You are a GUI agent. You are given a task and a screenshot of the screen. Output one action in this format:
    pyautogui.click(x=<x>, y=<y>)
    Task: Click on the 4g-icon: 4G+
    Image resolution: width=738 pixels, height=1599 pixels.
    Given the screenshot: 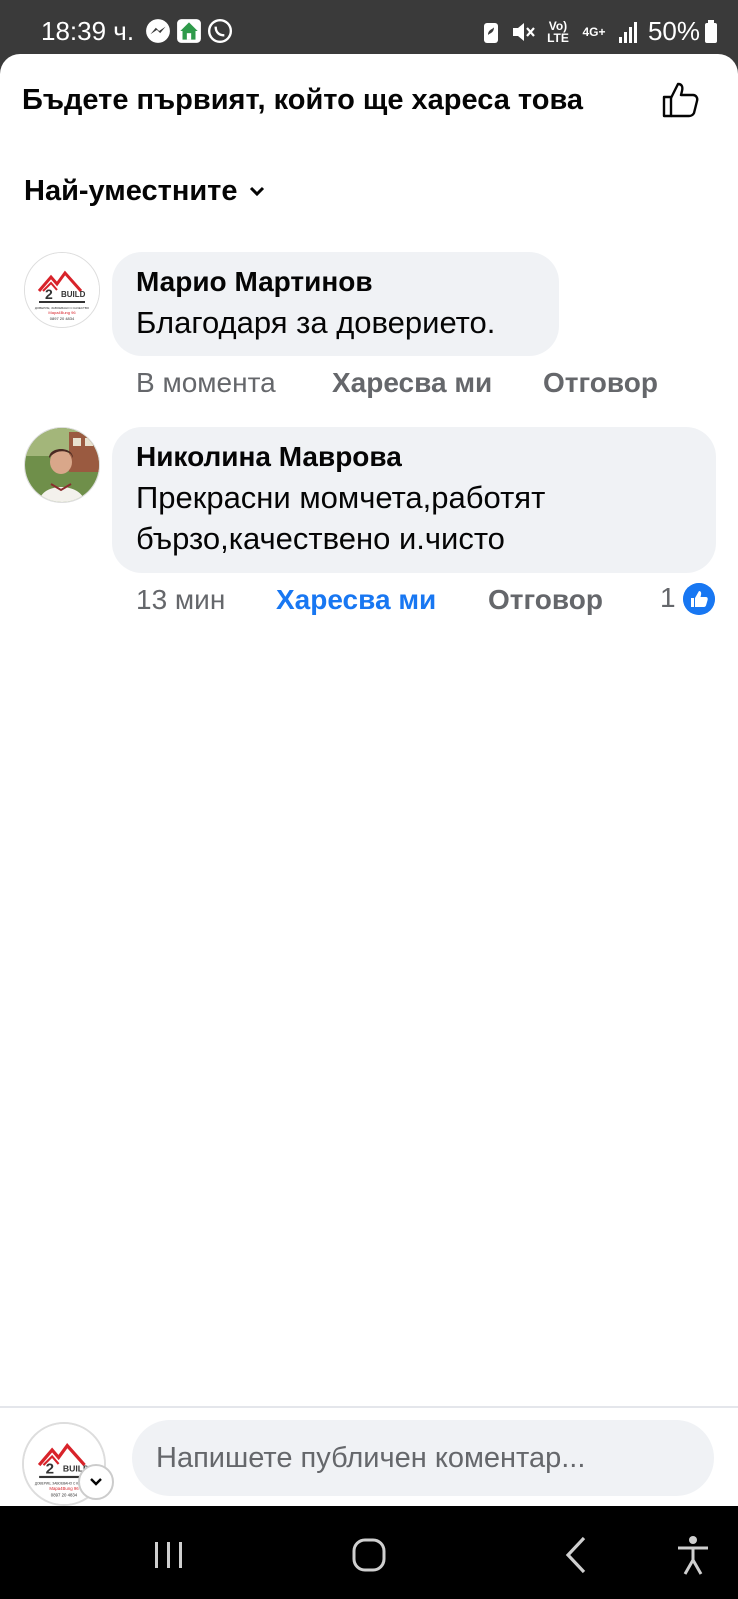 What is the action you would take?
    pyautogui.click(x=594, y=31)
    